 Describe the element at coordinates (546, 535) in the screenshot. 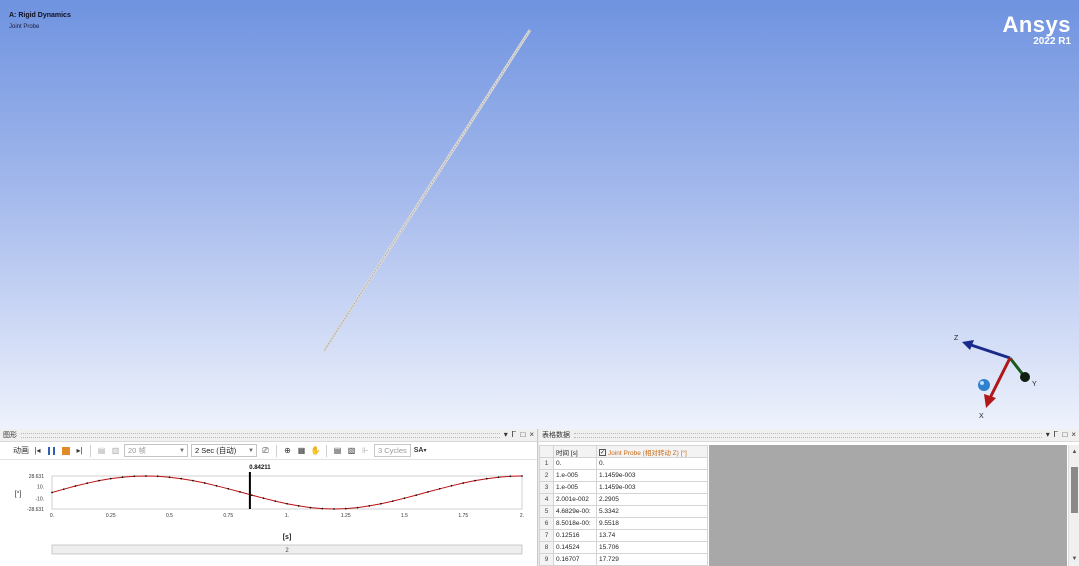

I see `row-number: 7` at that location.